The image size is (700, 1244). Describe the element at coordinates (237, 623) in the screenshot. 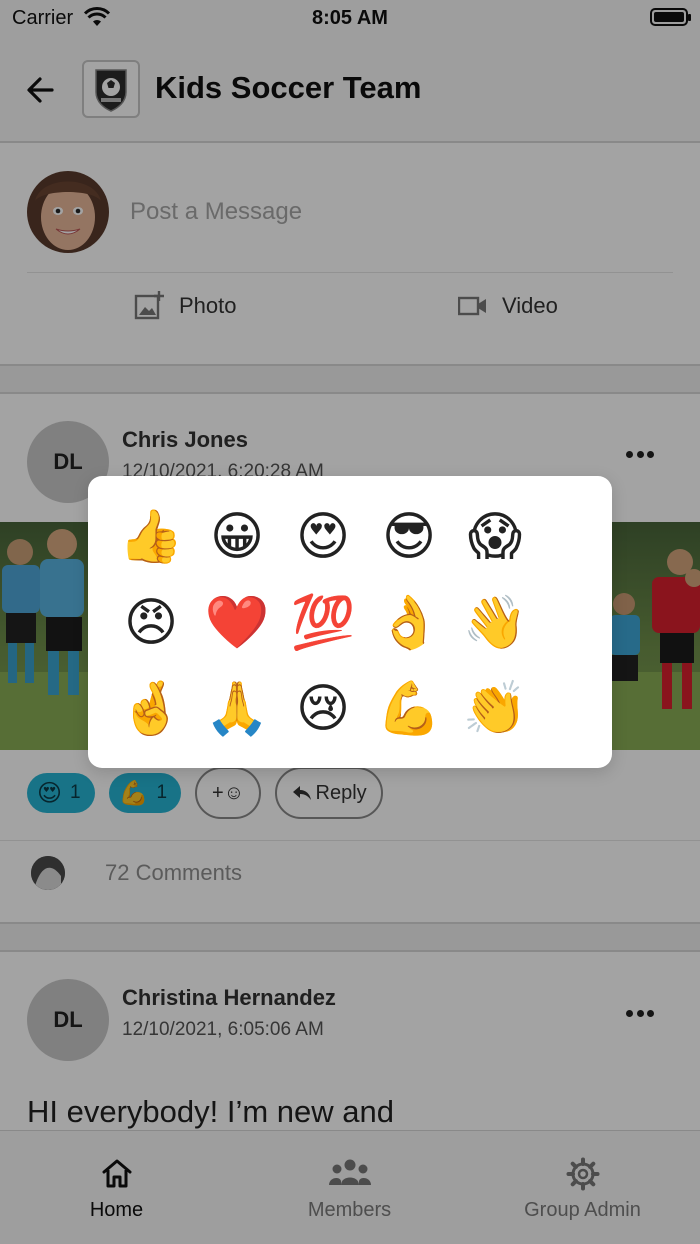

I see `emoji-red-heart: ❤️` at that location.